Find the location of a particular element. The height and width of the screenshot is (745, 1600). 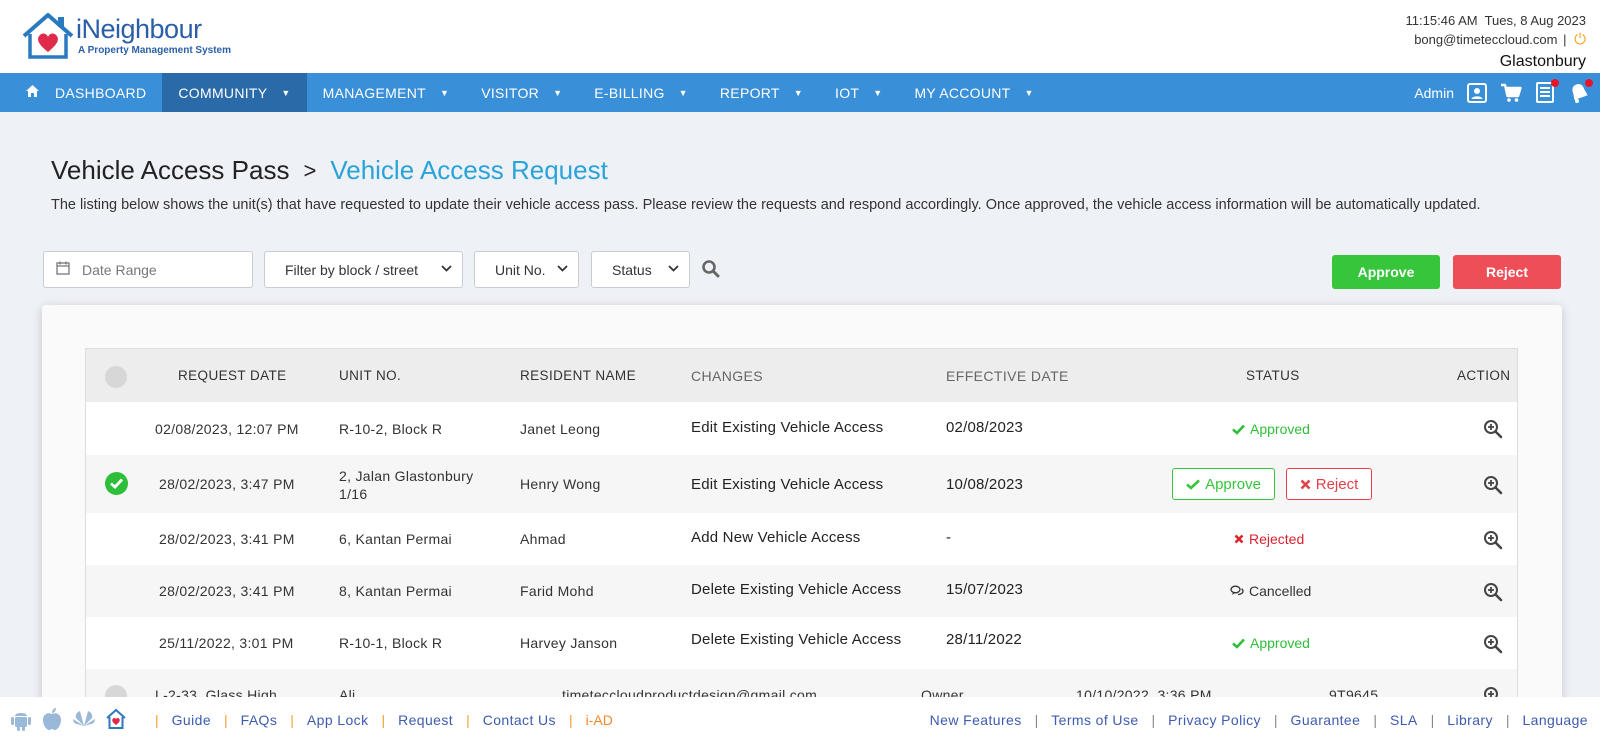

nav-visitor: VISITOR ▼ is located at coordinates (521, 92).